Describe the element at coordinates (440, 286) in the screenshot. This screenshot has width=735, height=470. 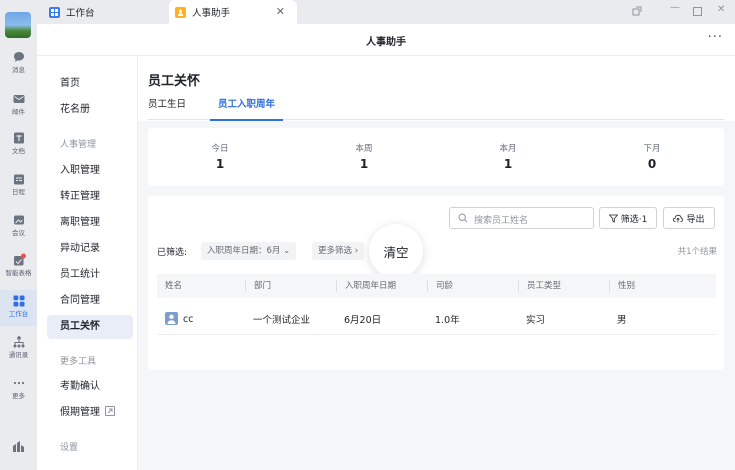
I see `col-tenure: 司龄` at that location.